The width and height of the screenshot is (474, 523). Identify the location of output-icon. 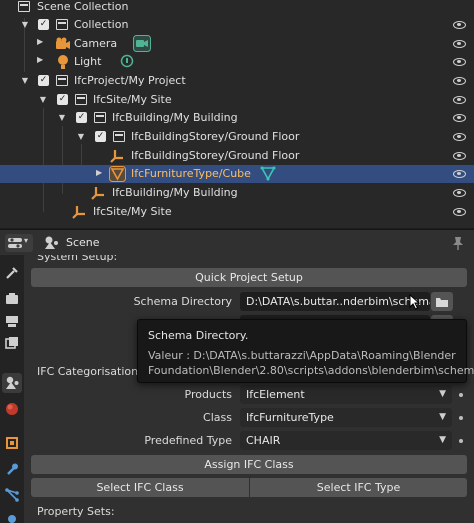
(12, 321).